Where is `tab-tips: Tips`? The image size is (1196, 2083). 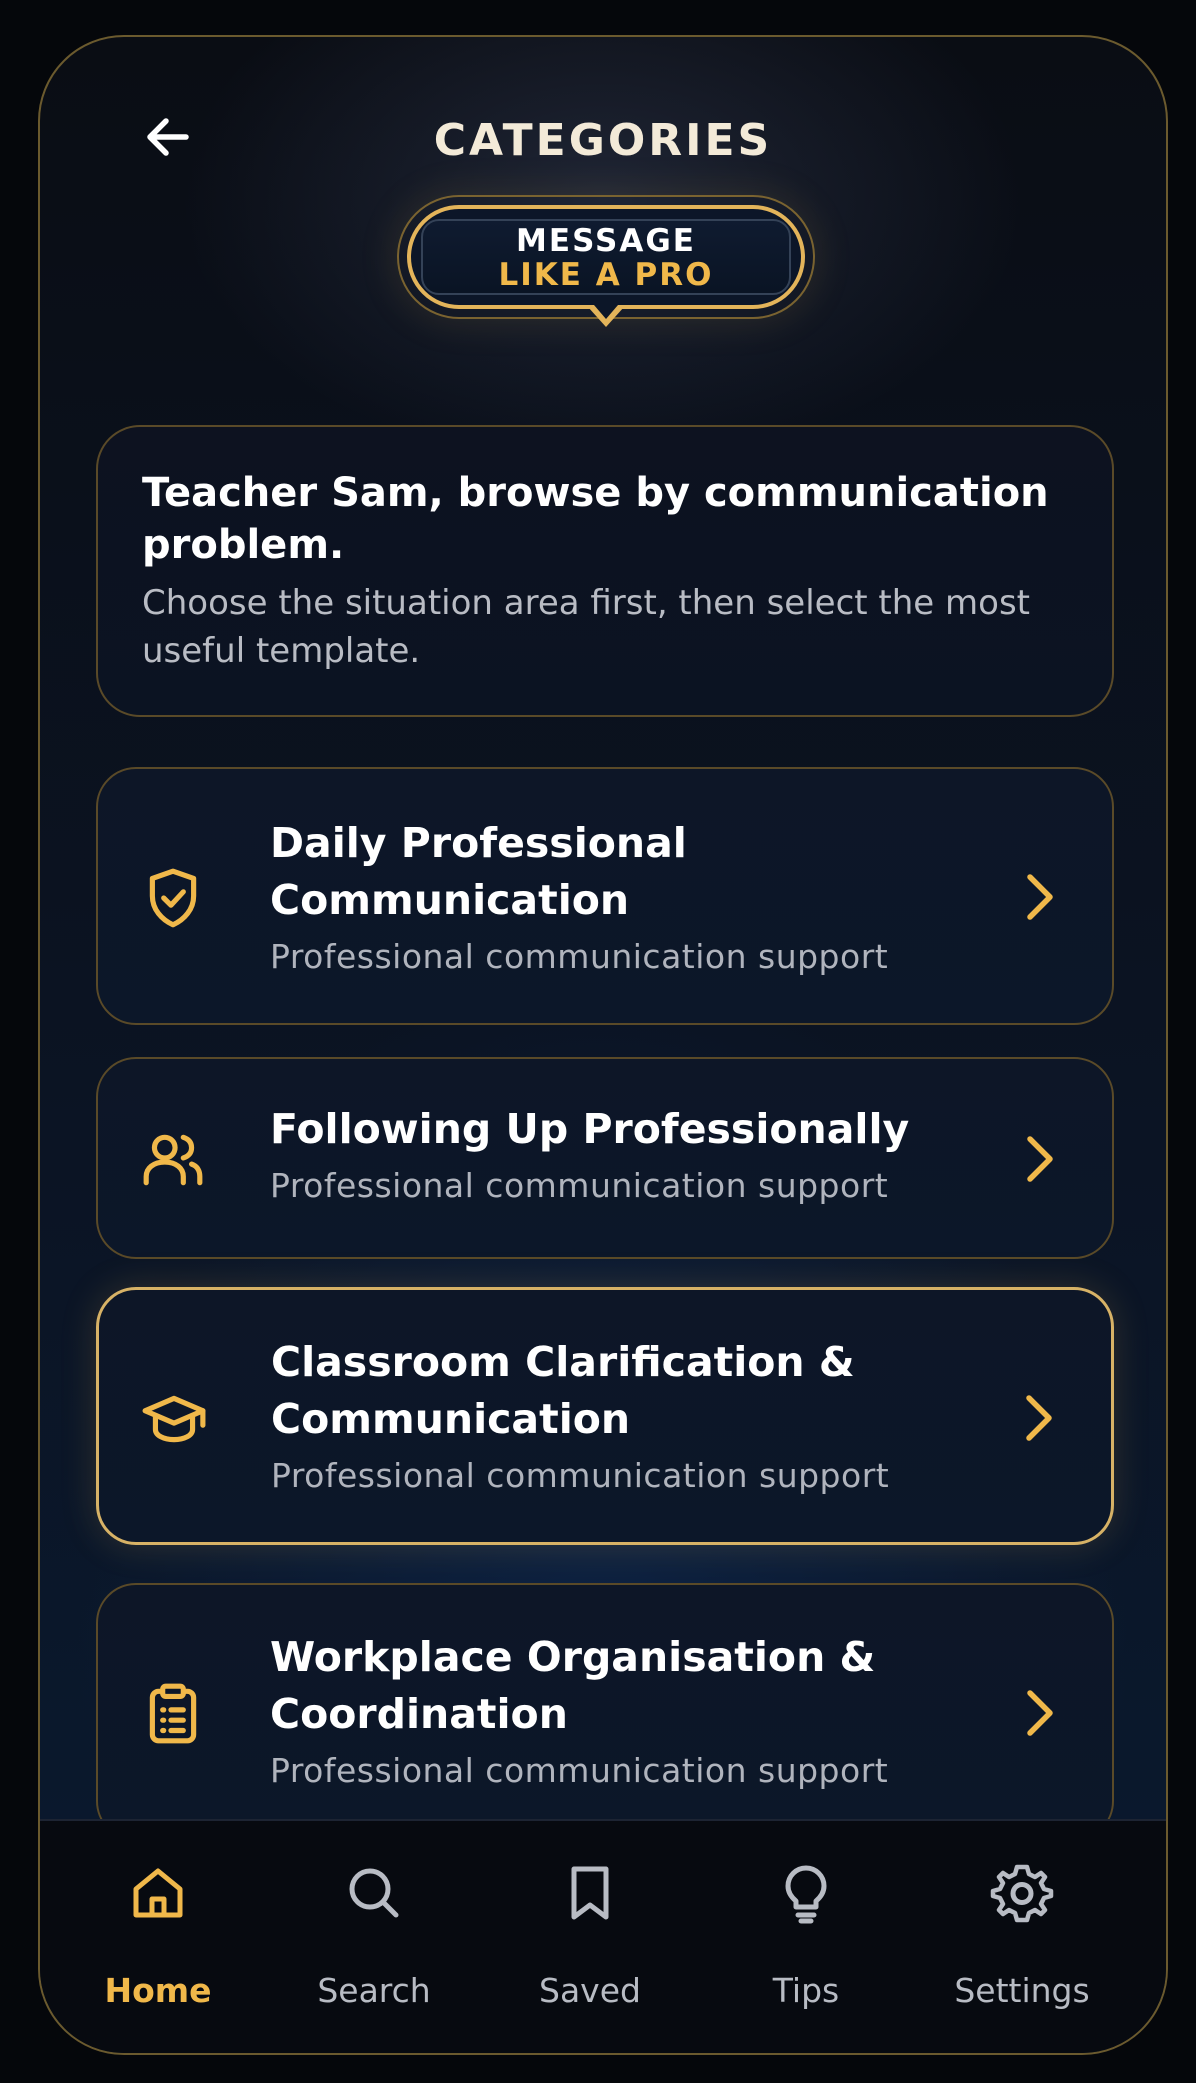
tab-tips: Tips is located at coordinates (806, 1937).